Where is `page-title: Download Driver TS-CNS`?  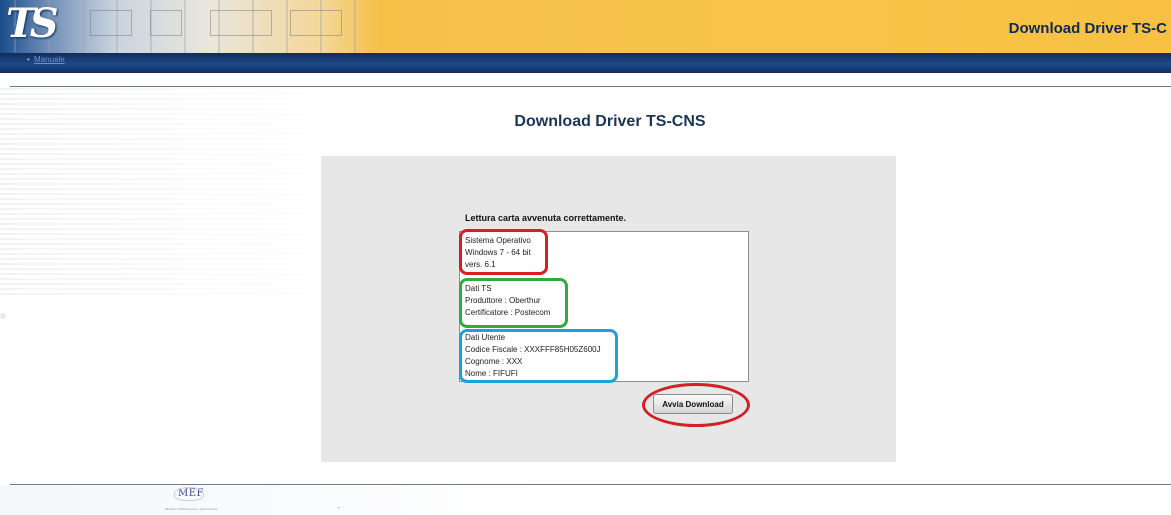 page-title: Download Driver TS-CNS is located at coordinates (610, 121).